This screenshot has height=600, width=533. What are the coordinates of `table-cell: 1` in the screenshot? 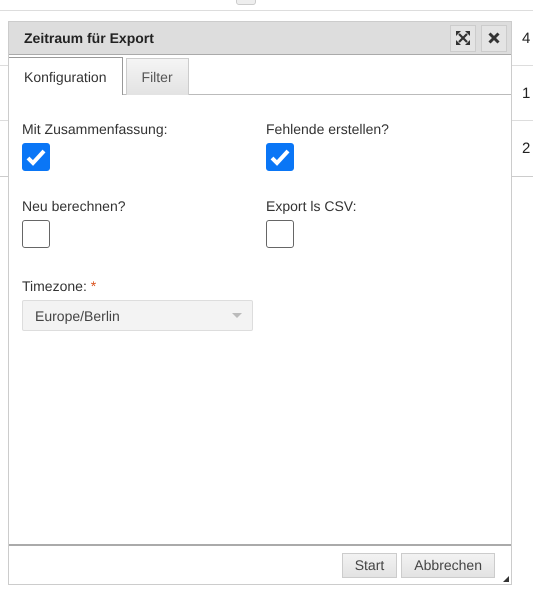 It's located at (526, 93).